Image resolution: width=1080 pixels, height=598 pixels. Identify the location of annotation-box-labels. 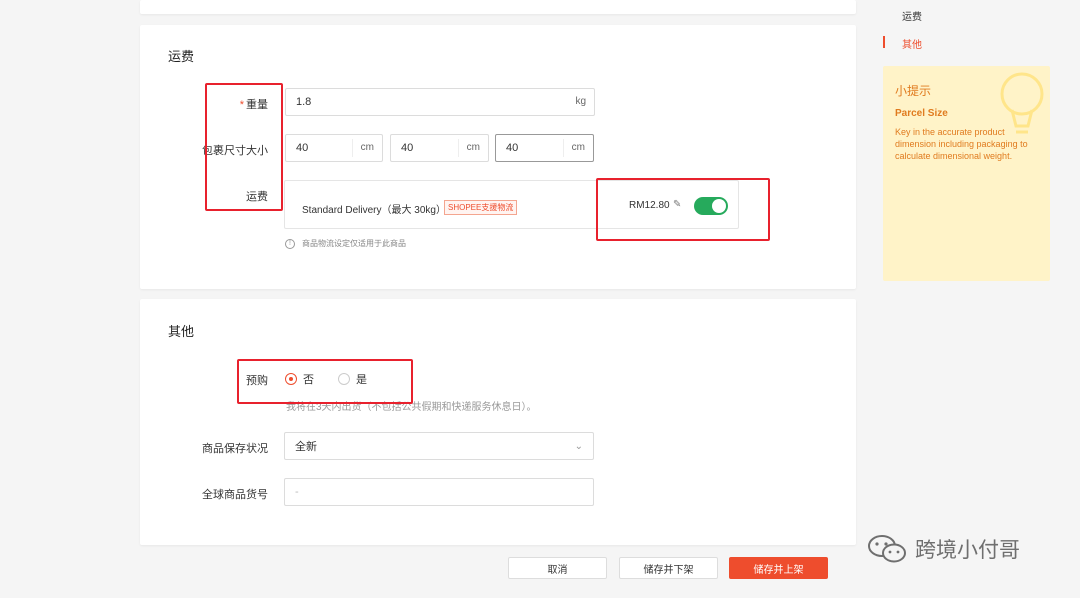
(244, 147).